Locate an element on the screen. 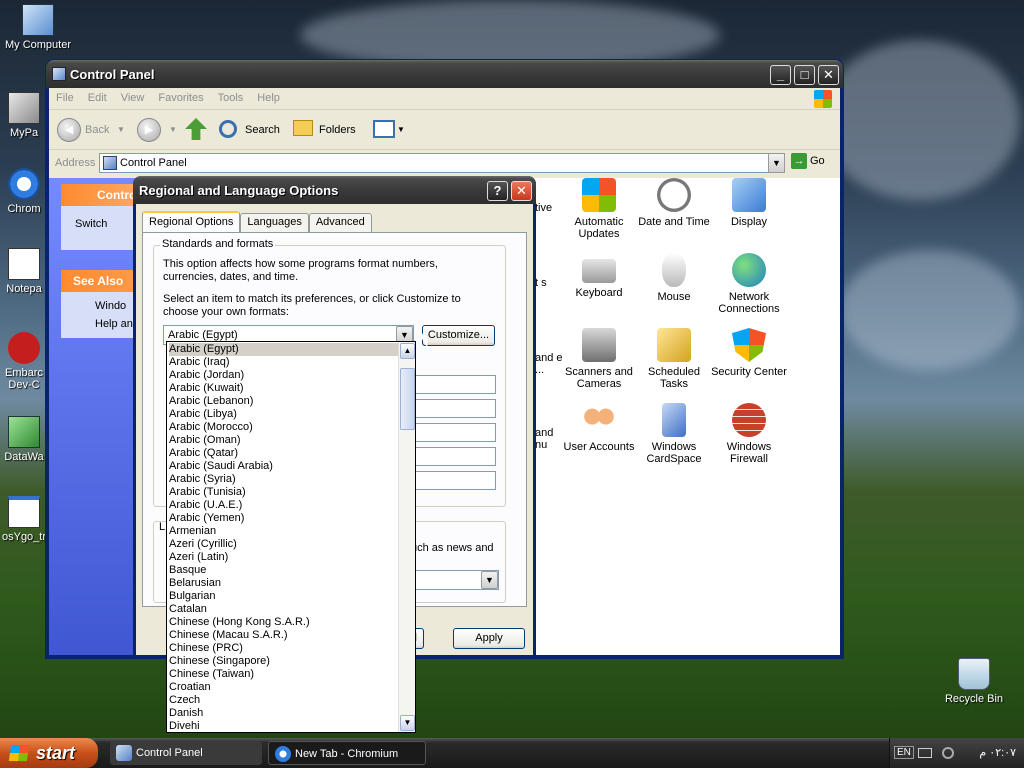 Image resolution: width=1024 pixels, height=768 pixels. menu-edit: Edit is located at coordinates (97, 96).